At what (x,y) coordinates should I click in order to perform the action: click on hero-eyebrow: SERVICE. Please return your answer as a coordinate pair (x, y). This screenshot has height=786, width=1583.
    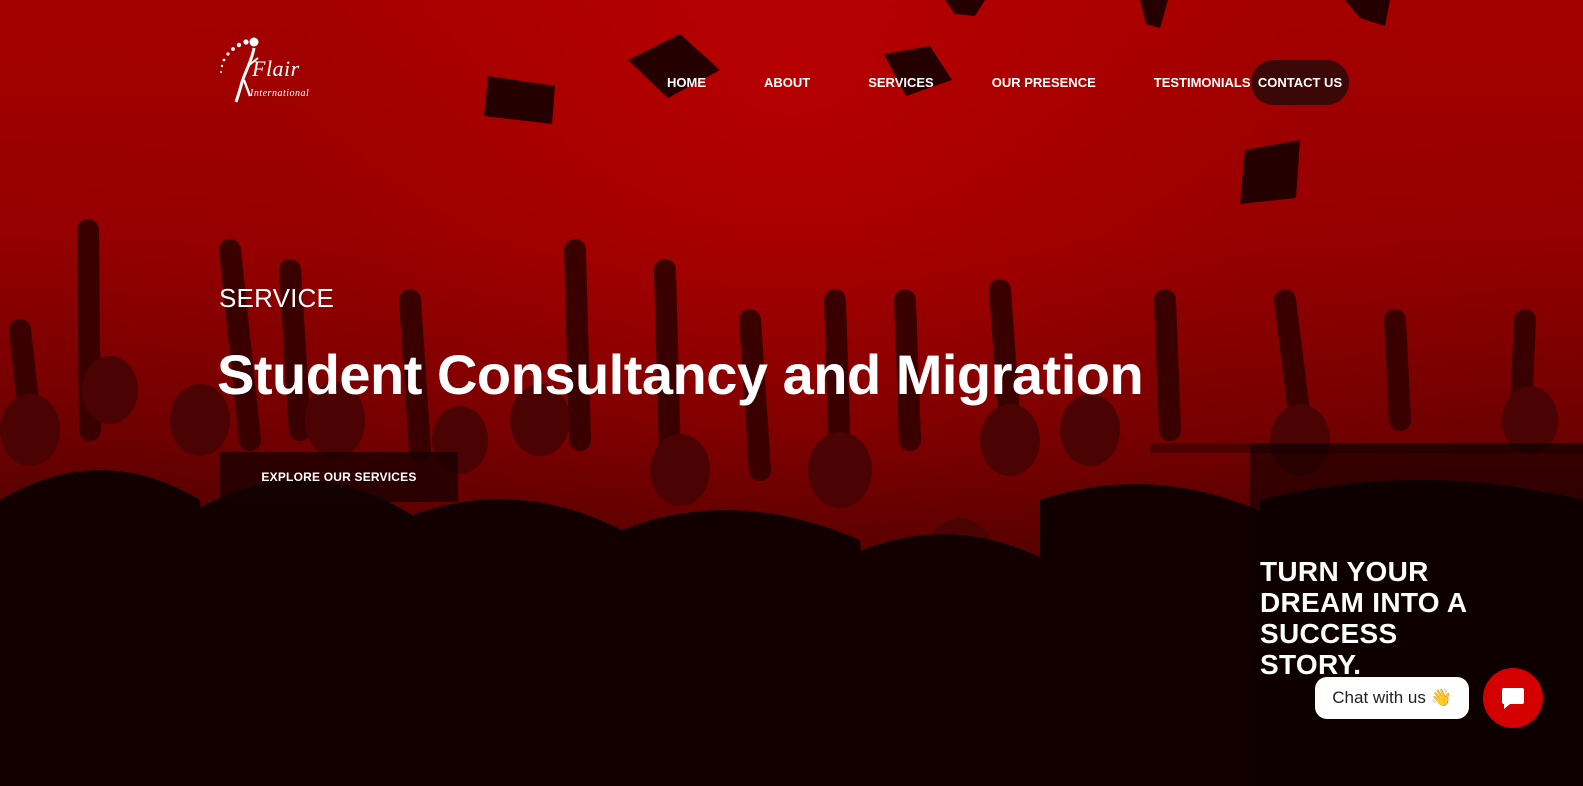
    Looking at the image, I should click on (277, 298).